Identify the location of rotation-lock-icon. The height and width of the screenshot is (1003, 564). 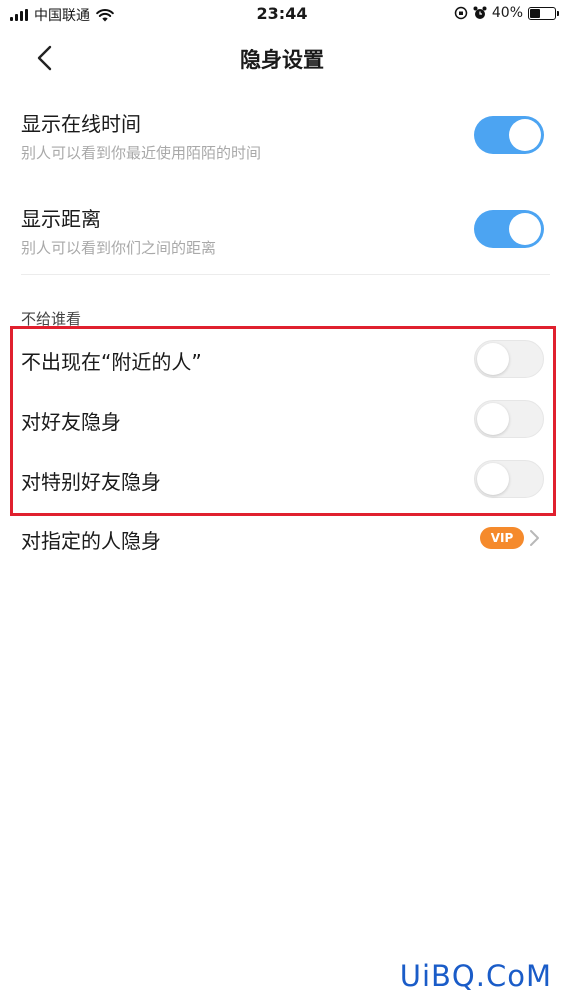
(461, 13).